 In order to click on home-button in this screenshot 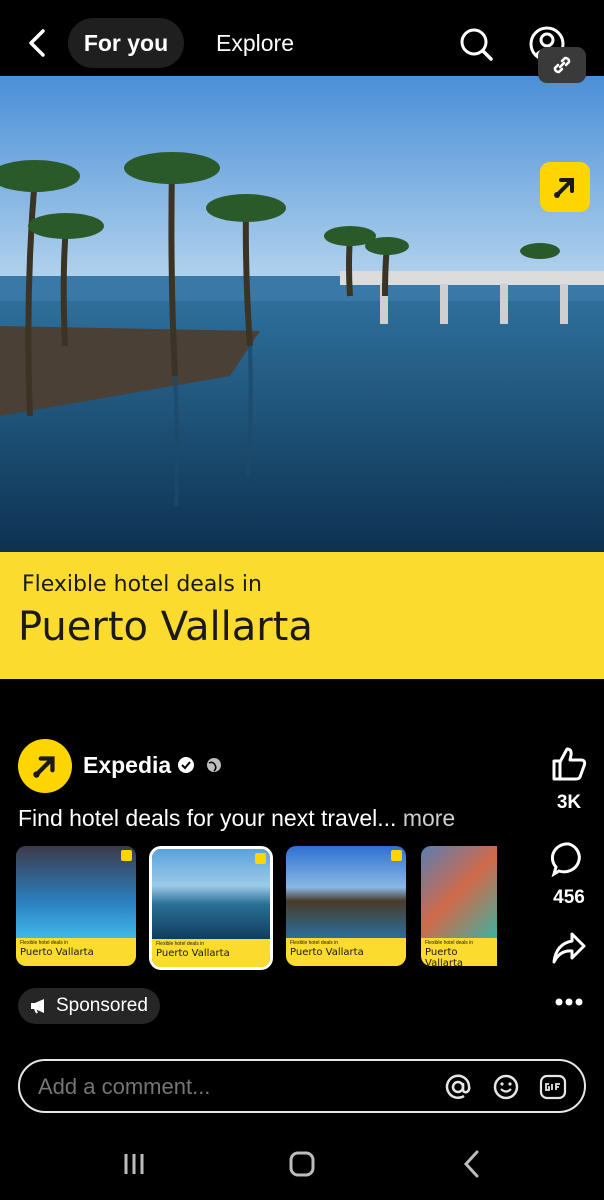, I will do `click(302, 1164)`.